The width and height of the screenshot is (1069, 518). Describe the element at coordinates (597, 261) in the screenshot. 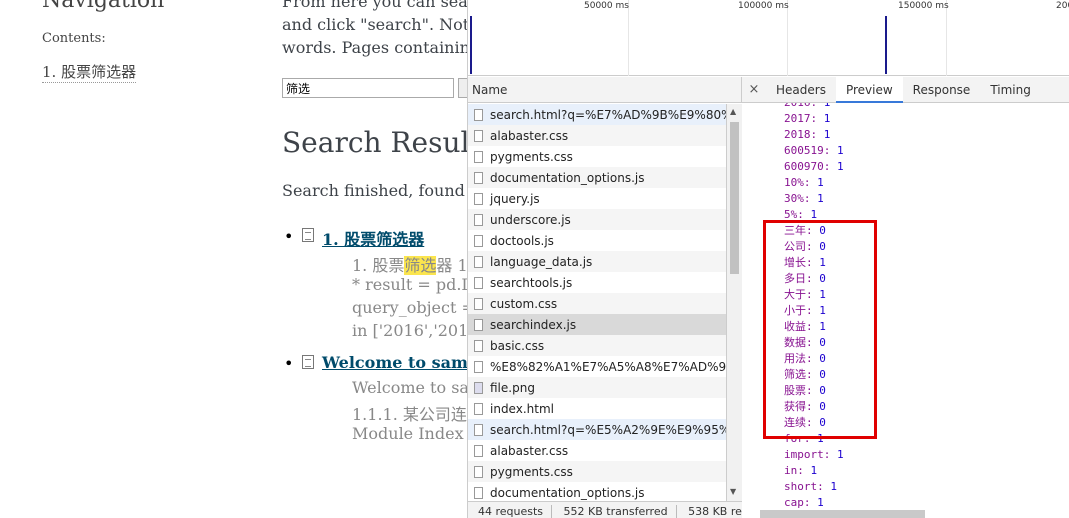

I see `request-row: language_data.js` at that location.